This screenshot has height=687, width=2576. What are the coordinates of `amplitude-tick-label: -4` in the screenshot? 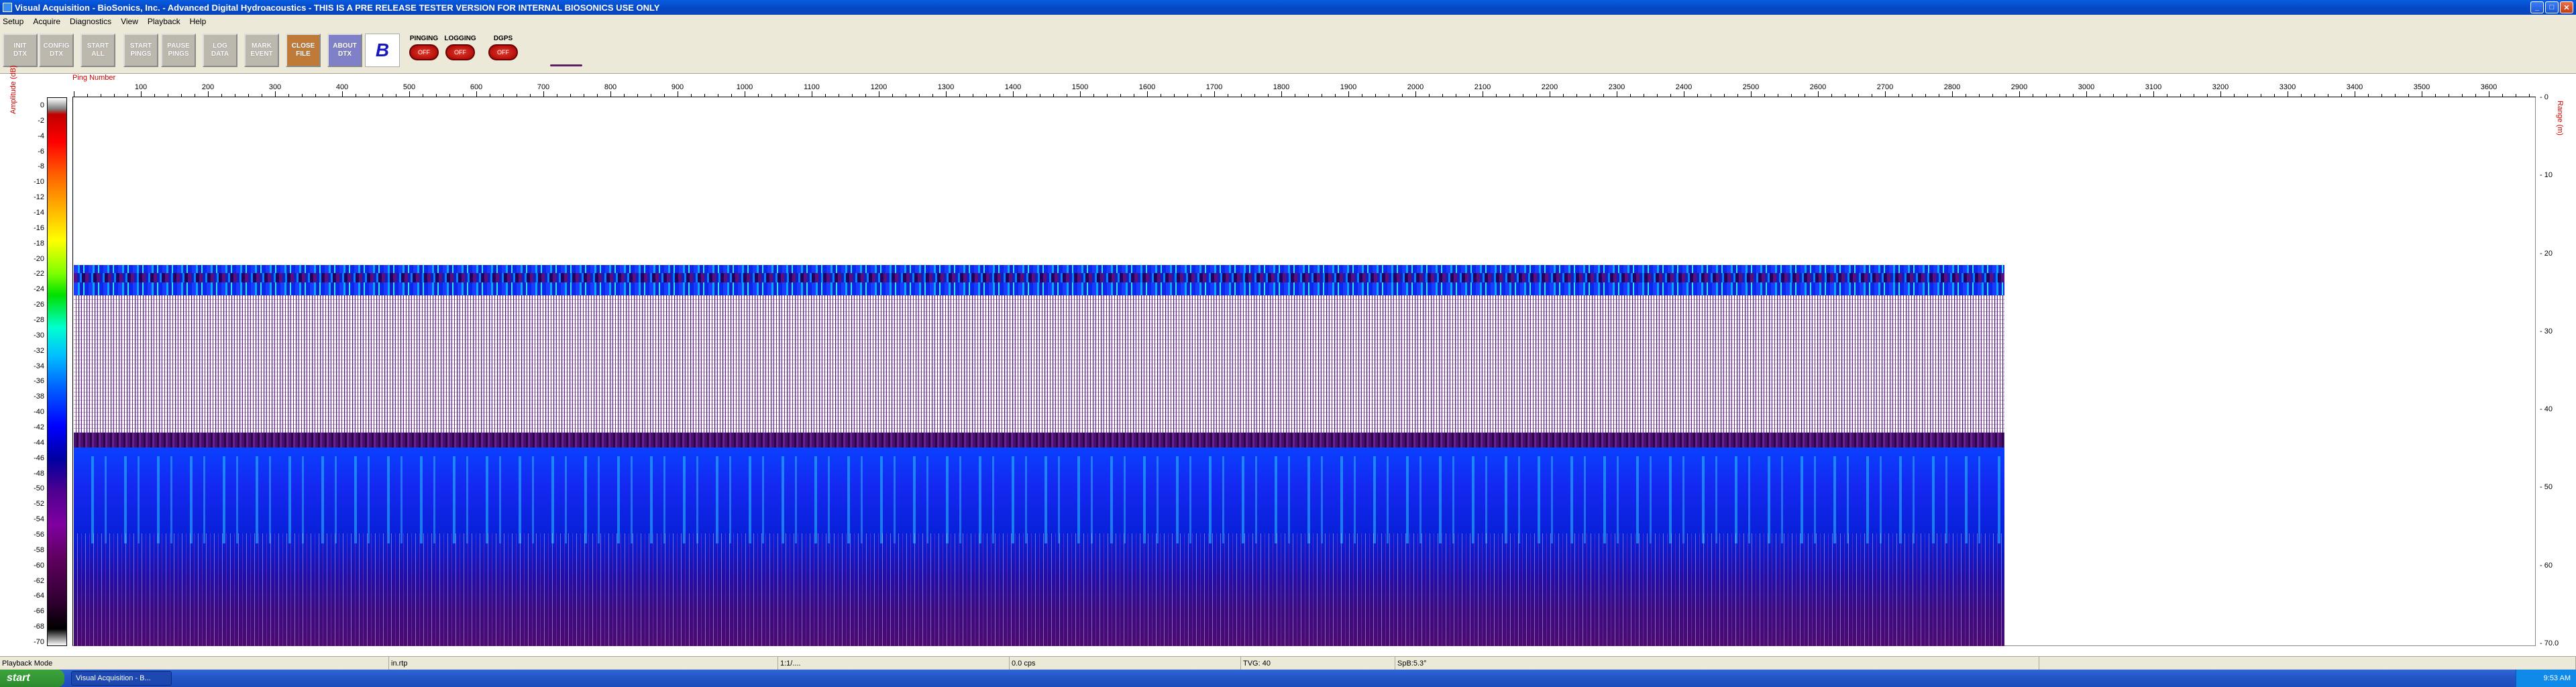 It's located at (41, 135).